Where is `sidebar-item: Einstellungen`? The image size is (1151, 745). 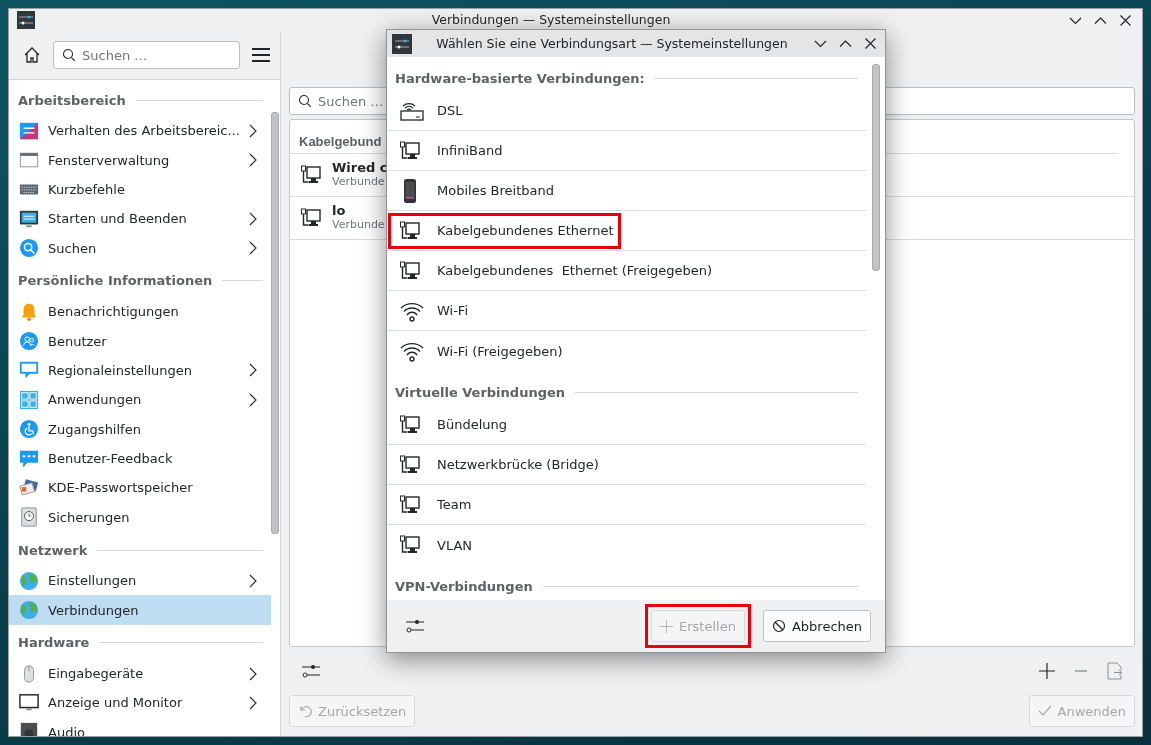 sidebar-item: Einstellungen is located at coordinates (140, 581).